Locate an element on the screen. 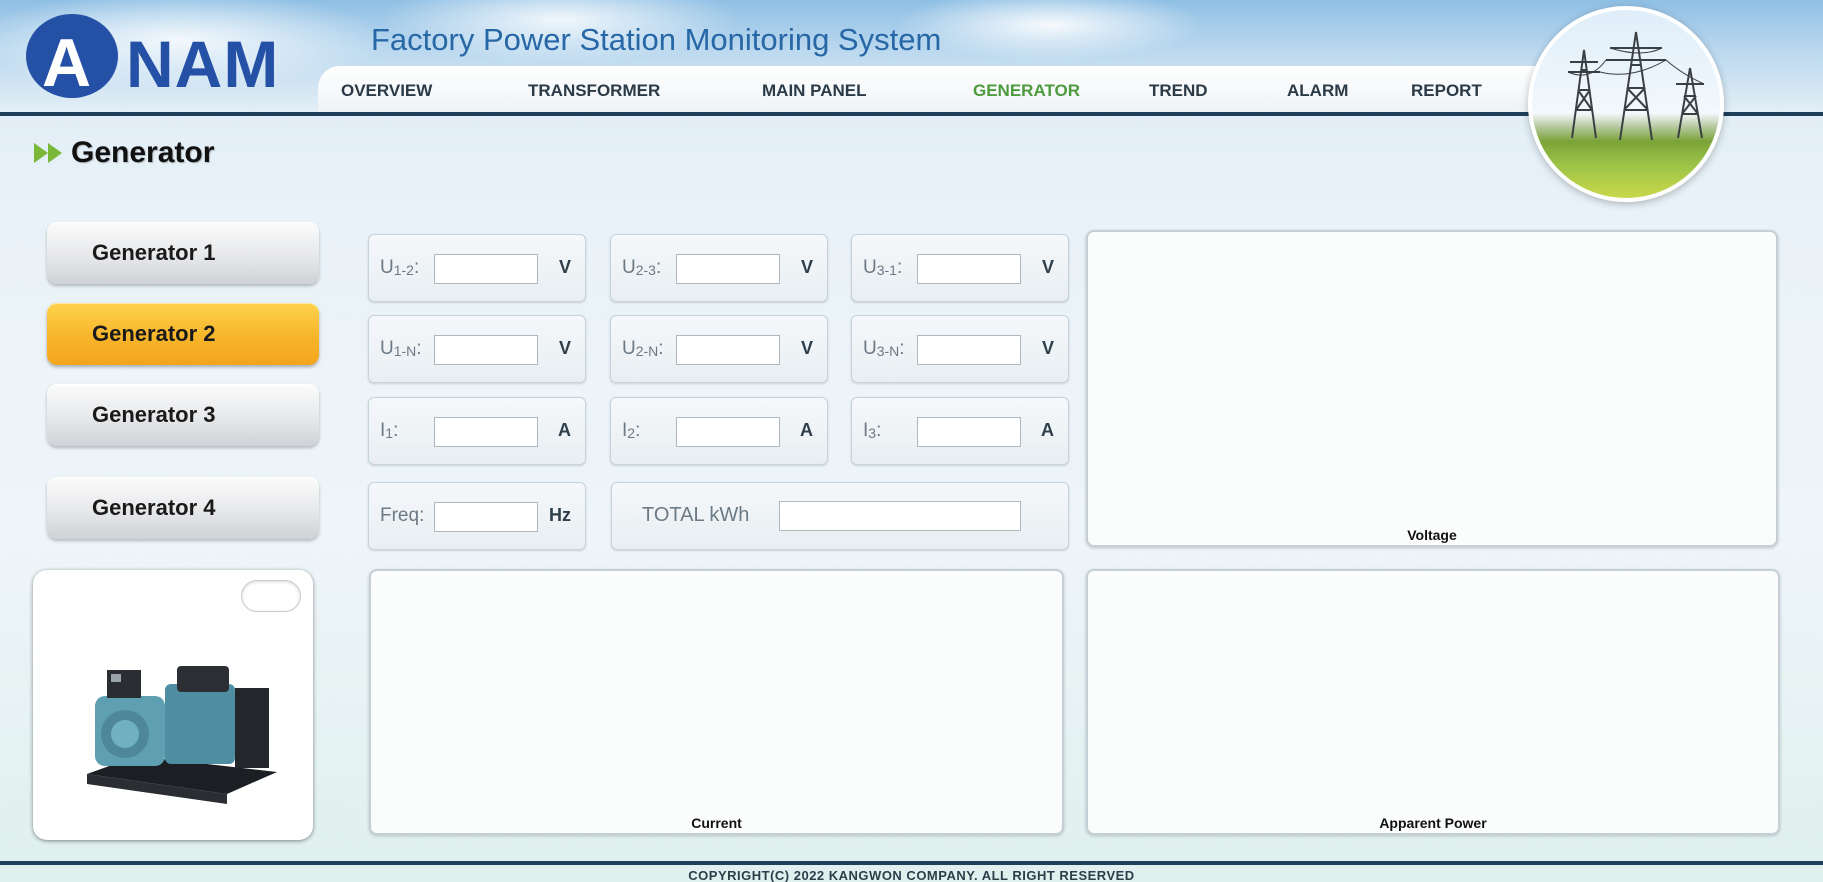  u1n-field-box: U1-N: V is located at coordinates (477, 349).